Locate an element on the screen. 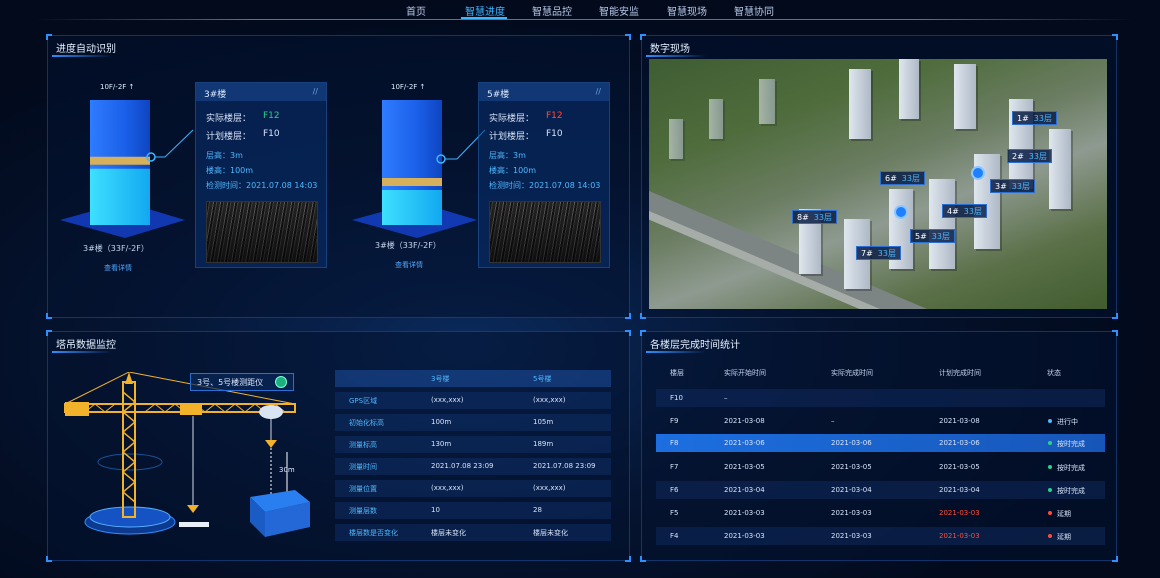 Image resolution: width=1160 pixels, height=578 pixels. building-3-label: 3#楼（33F/-2F） is located at coordinates (116, 248).